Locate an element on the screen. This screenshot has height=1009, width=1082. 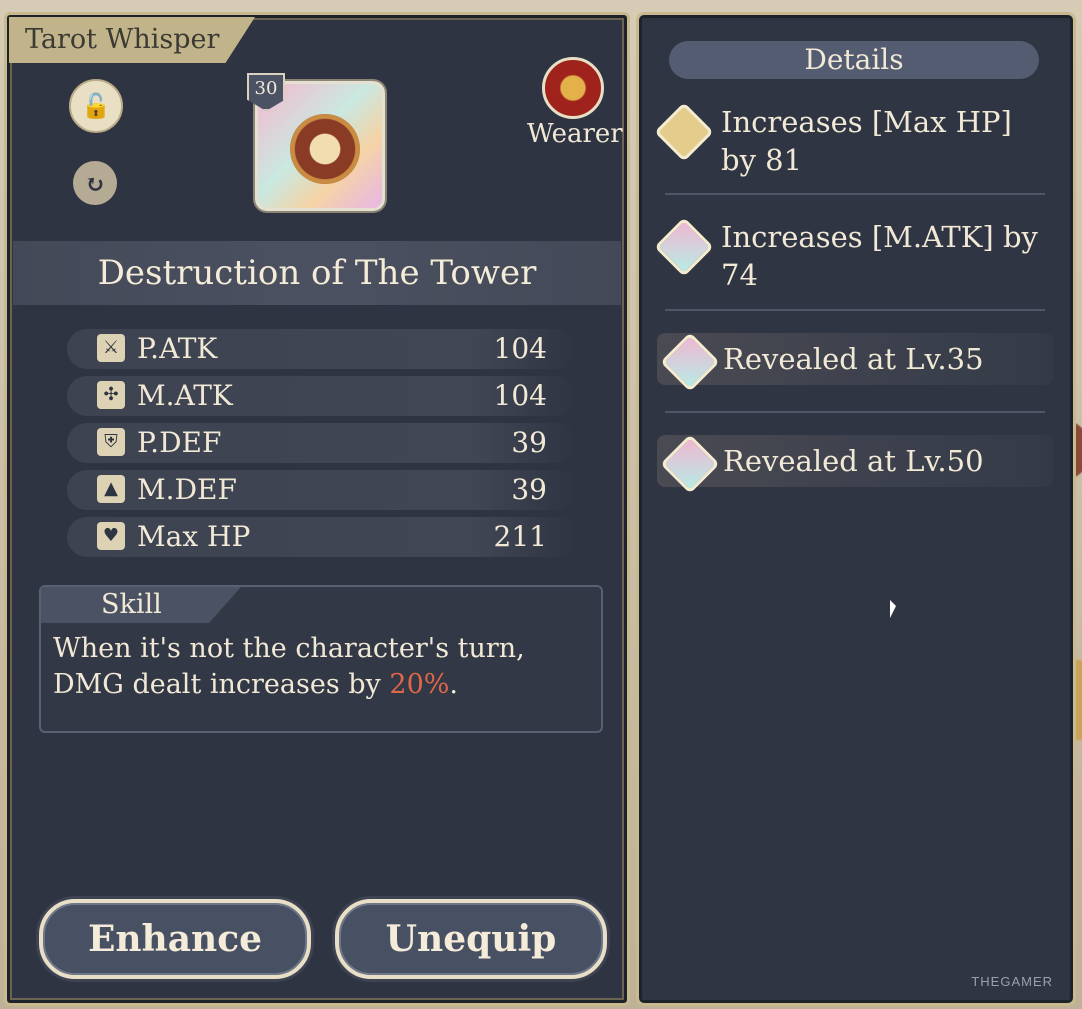
staff-icon: ✣ is located at coordinates (111, 395).